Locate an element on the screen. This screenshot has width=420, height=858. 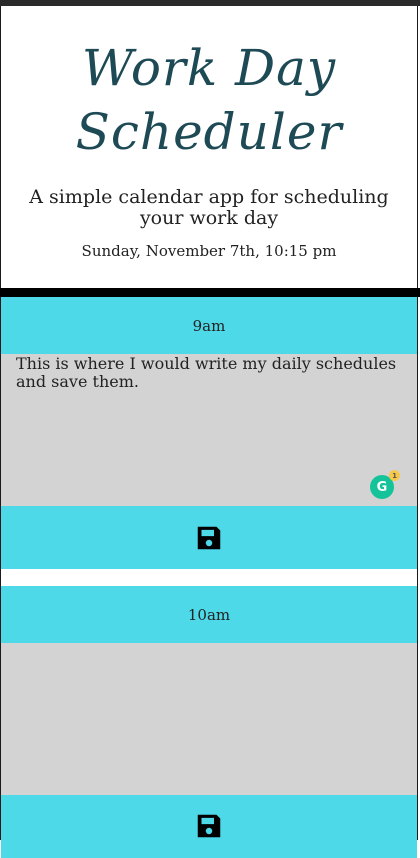
grammarly-badge: 1 is located at coordinates (394, 475).